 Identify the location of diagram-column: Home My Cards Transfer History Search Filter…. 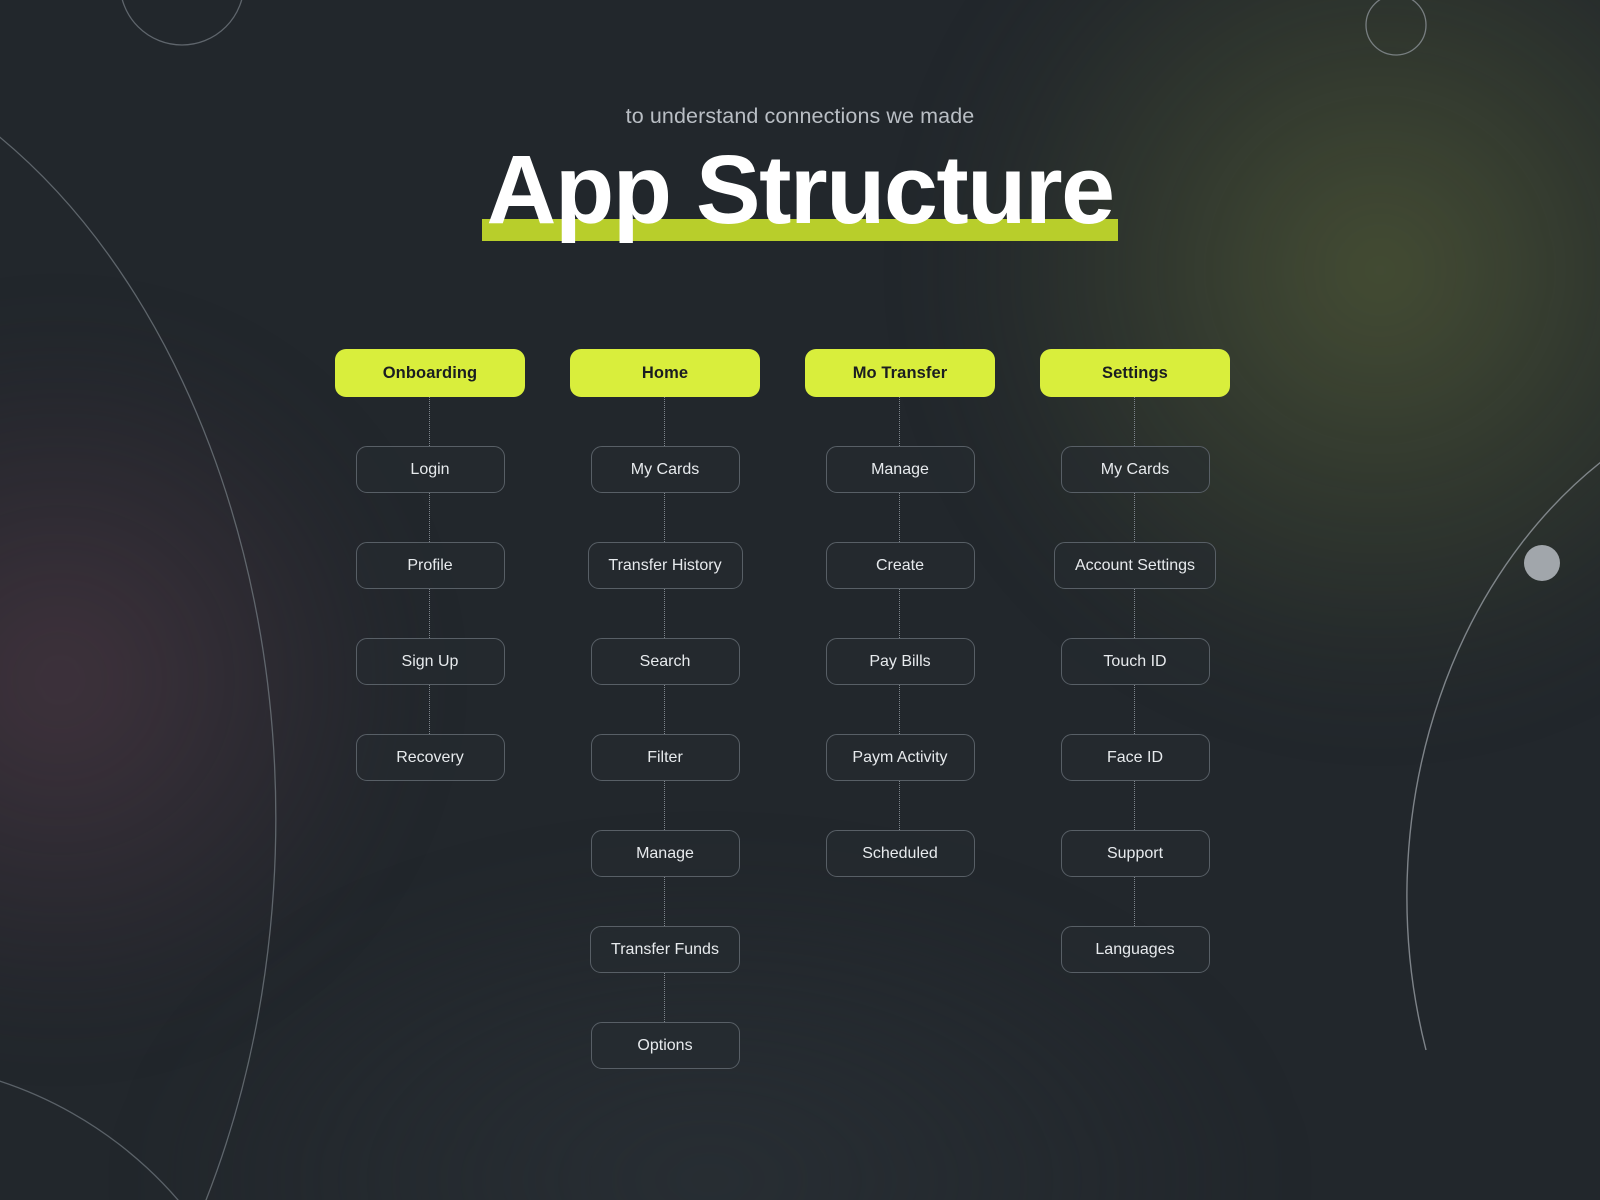
(665, 709).